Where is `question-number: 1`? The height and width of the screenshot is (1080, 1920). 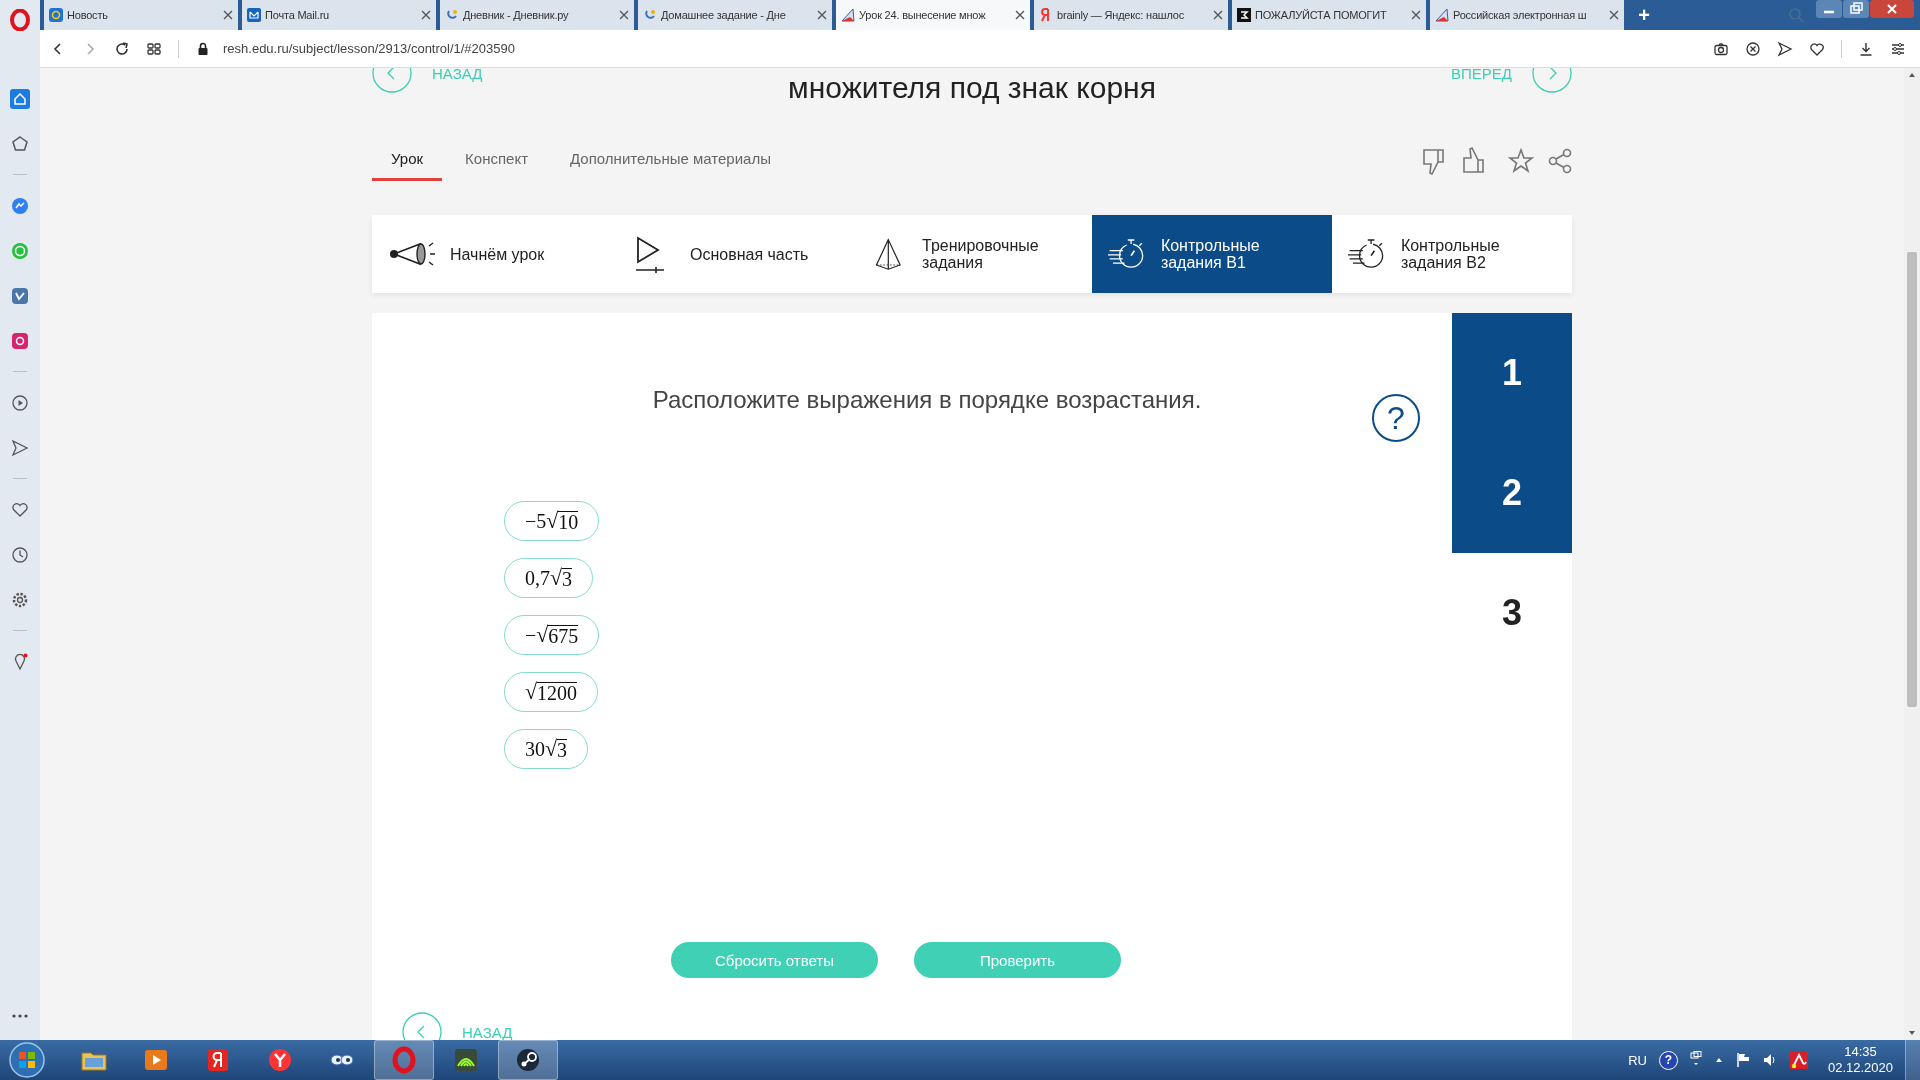
question-number: 1 is located at coordinates (1512, 373).